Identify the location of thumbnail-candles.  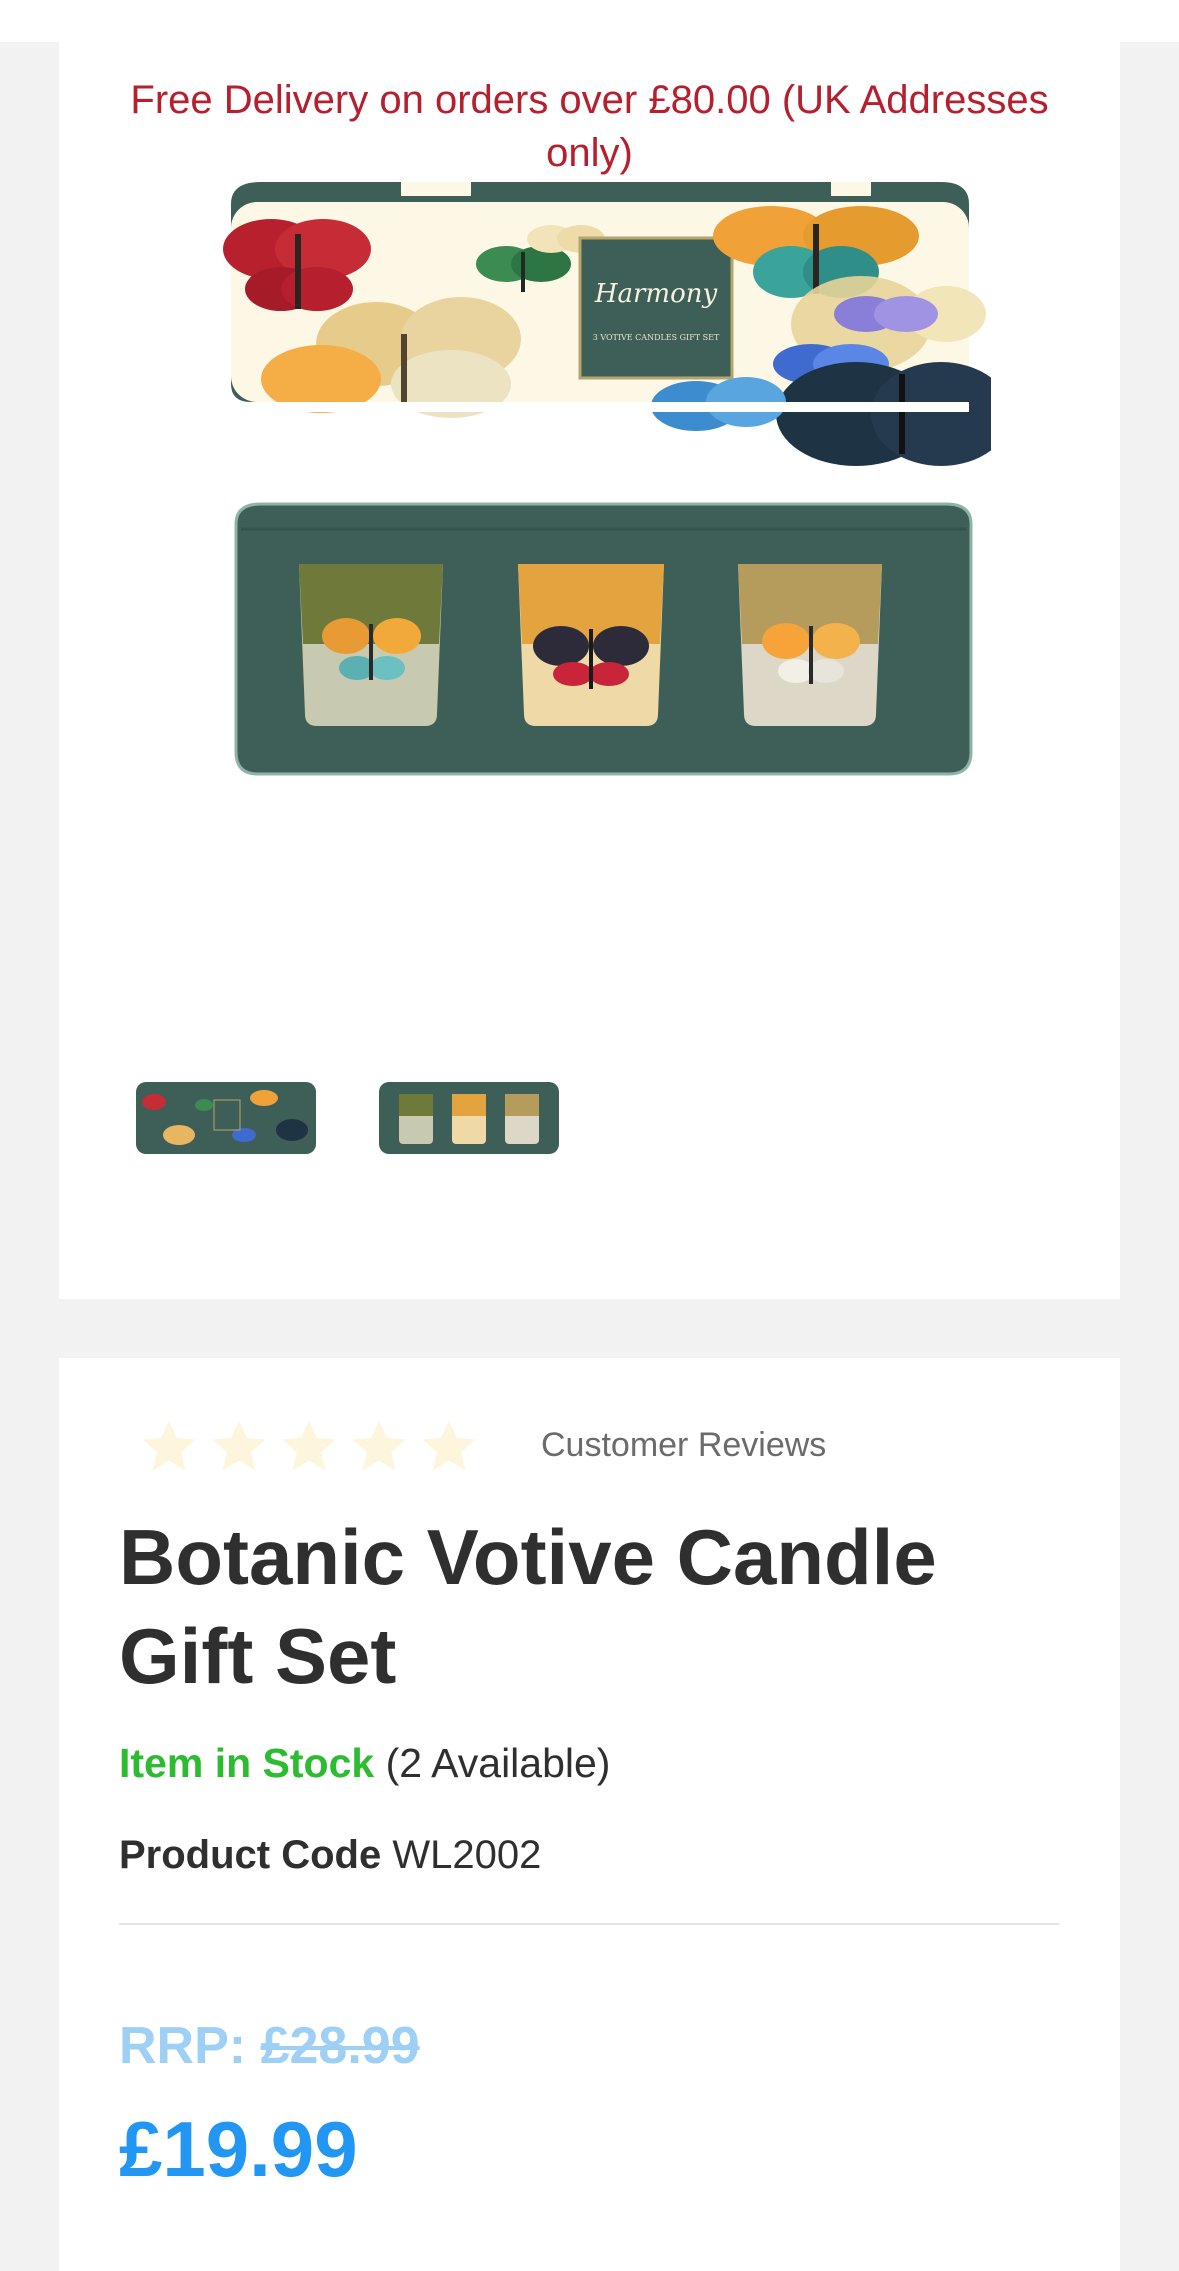
(469, 1118).